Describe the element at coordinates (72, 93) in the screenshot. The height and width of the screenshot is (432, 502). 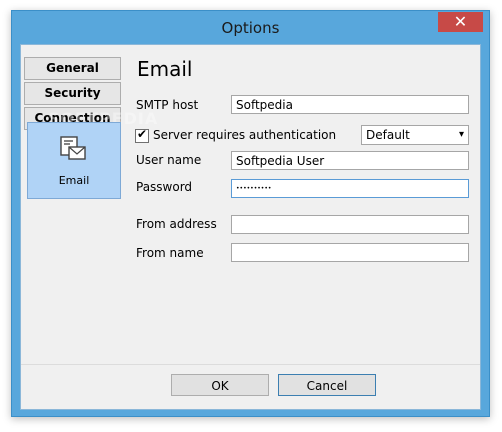
I see `tab-security: Security` at that location.